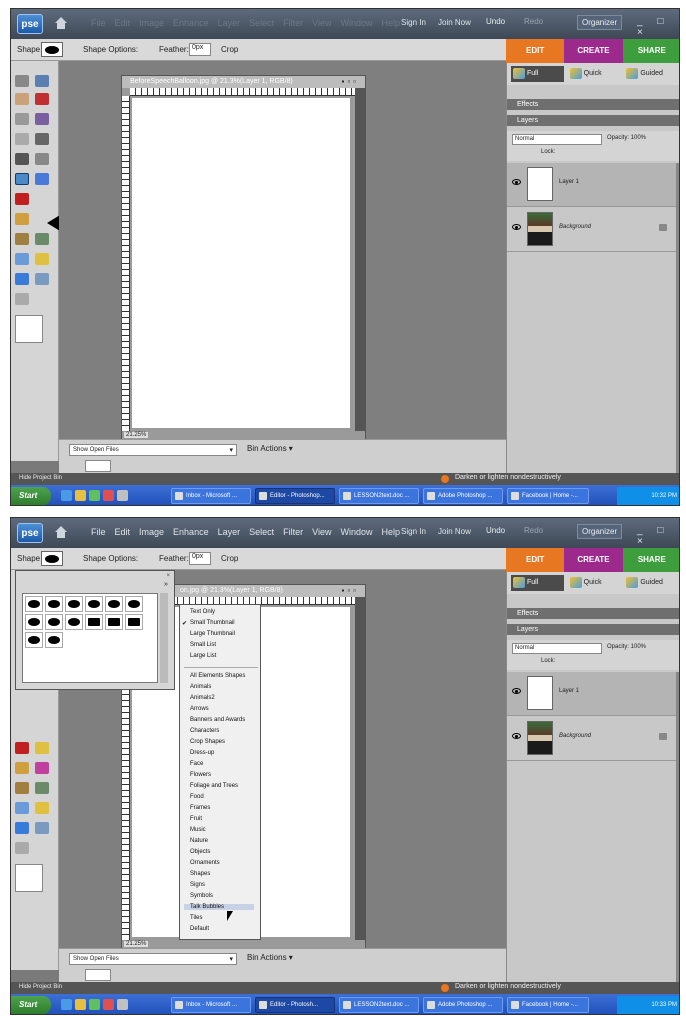 Image resolution: width=686 pixels, height=1019 pixels. What do you see at coordinates (166, 584) in the screenshot?
I see `picker-menu-button: »` at bounding box center [166, 584].